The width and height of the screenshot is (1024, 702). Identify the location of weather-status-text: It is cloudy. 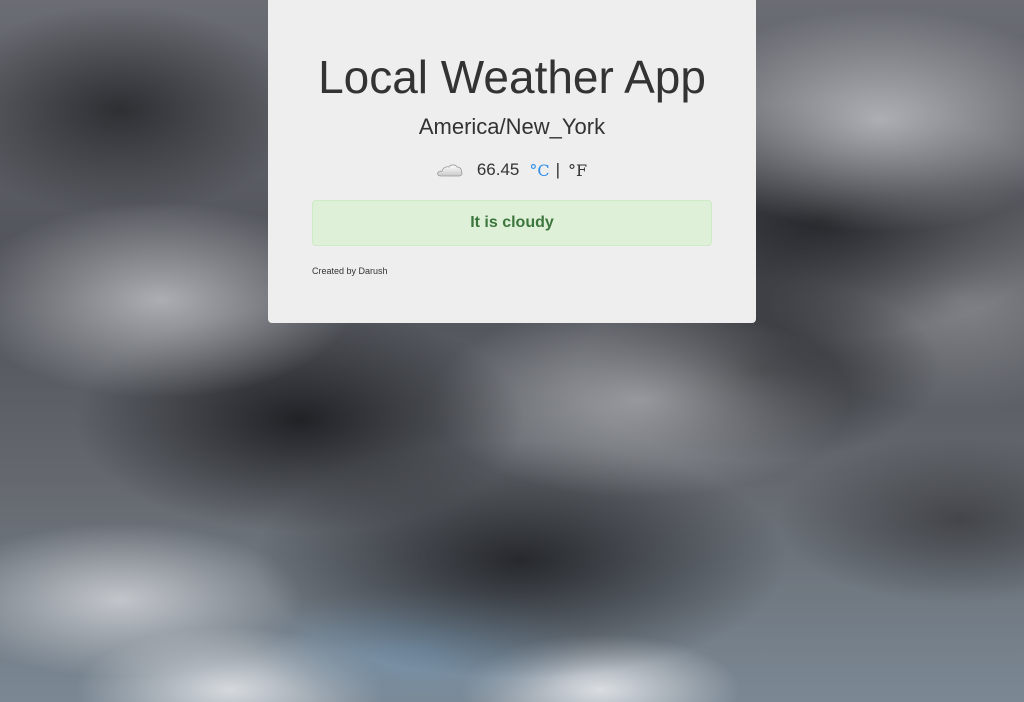
(512, 222).